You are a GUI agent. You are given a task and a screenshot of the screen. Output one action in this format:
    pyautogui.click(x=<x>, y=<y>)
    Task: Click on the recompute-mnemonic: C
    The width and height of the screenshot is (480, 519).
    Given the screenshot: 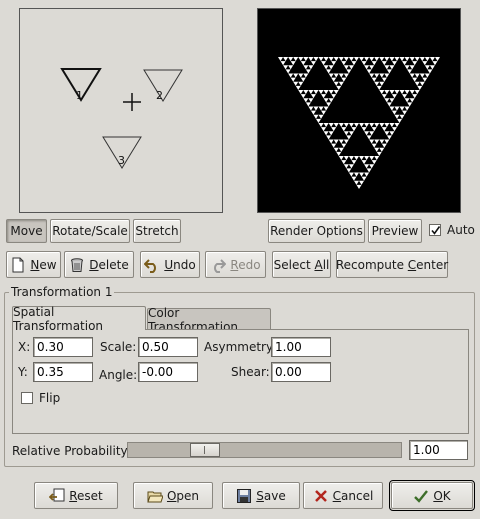 What is the action you would take?
    pyautogui.click(x=412, y=264)
    